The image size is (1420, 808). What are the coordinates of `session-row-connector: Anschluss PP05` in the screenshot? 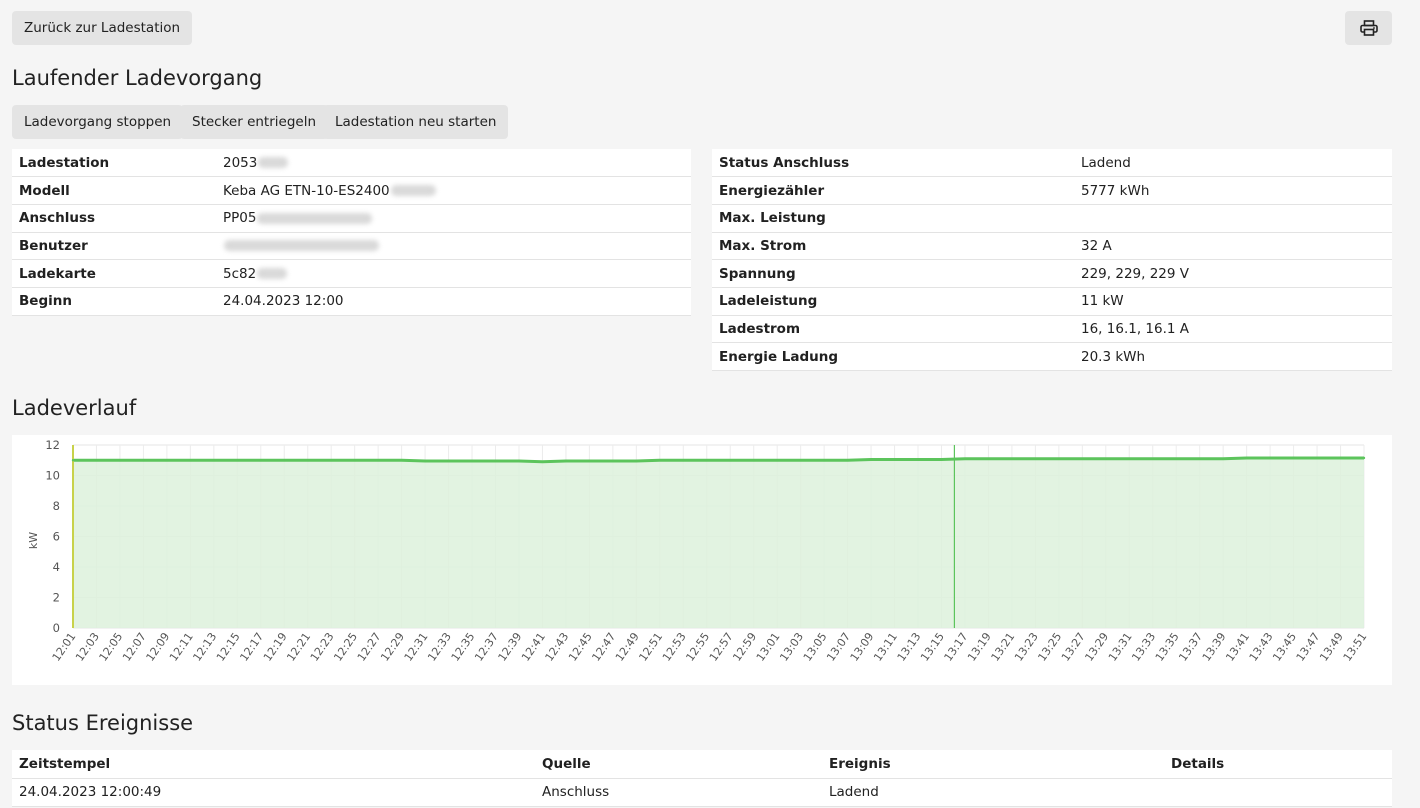 It's located at (351, 218).